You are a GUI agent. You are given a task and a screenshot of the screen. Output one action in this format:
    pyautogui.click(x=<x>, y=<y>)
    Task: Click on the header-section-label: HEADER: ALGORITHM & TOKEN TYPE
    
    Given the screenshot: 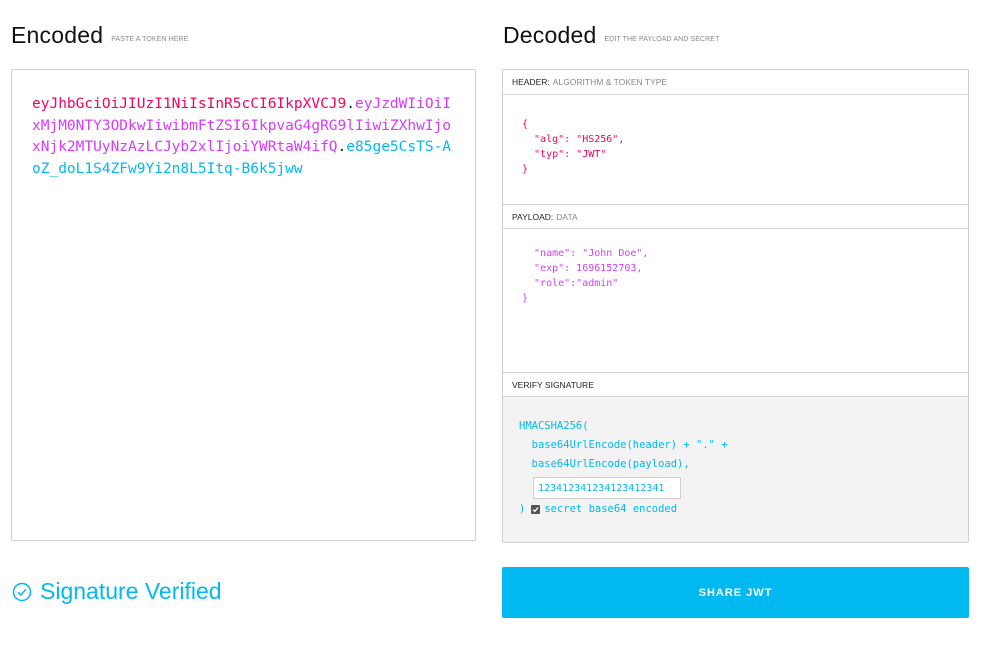 What is the action you would take?
    pyautogui.click(x=735, y=82)
    